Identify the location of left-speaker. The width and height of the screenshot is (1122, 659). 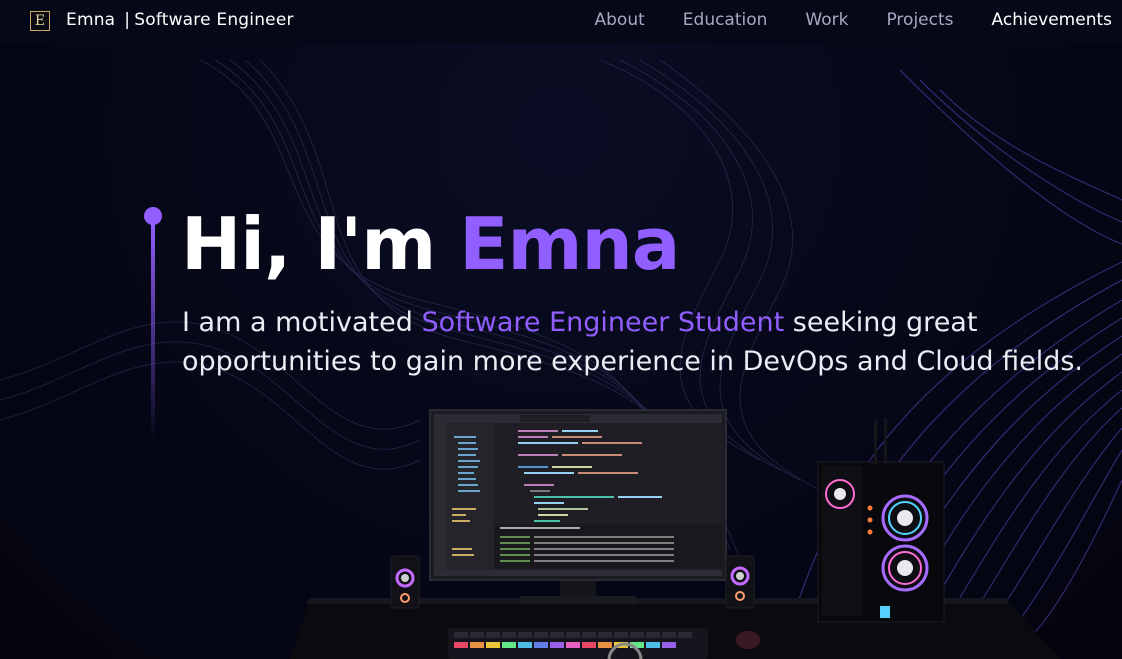
(405, 582).